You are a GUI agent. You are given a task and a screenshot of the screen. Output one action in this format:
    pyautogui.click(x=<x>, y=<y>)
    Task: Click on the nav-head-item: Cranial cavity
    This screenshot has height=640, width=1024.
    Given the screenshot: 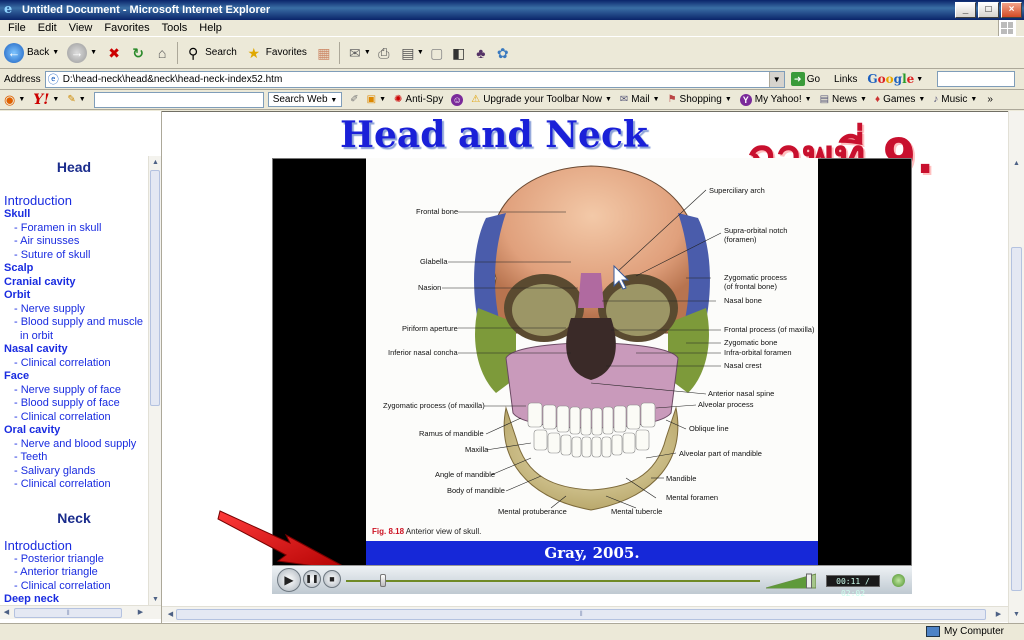 What is the action you would take?
    pyautogui.click(x=76, y=283)
    